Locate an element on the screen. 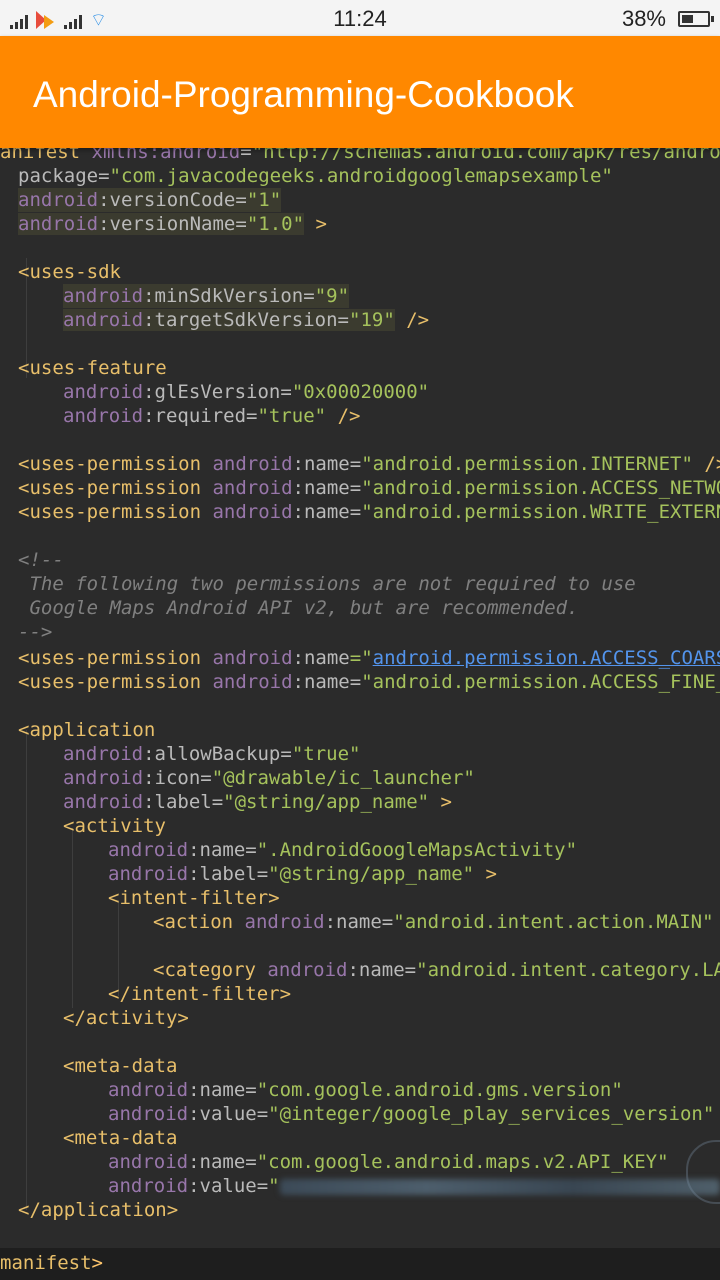  battery-icon is located at coordinates (696, 19).